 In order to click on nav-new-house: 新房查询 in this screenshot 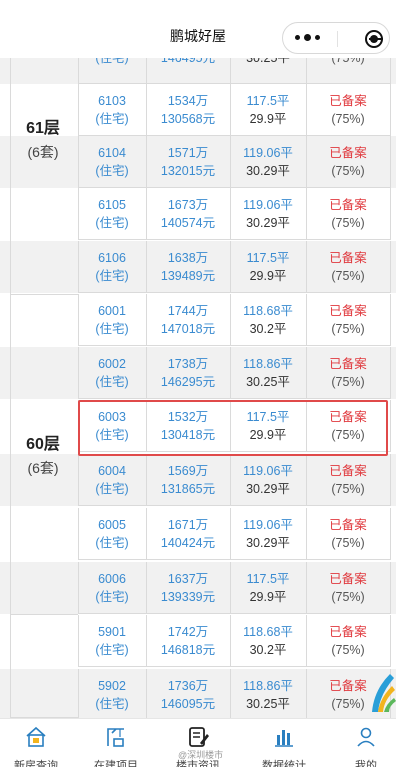, I will do `click(38, 743)`.